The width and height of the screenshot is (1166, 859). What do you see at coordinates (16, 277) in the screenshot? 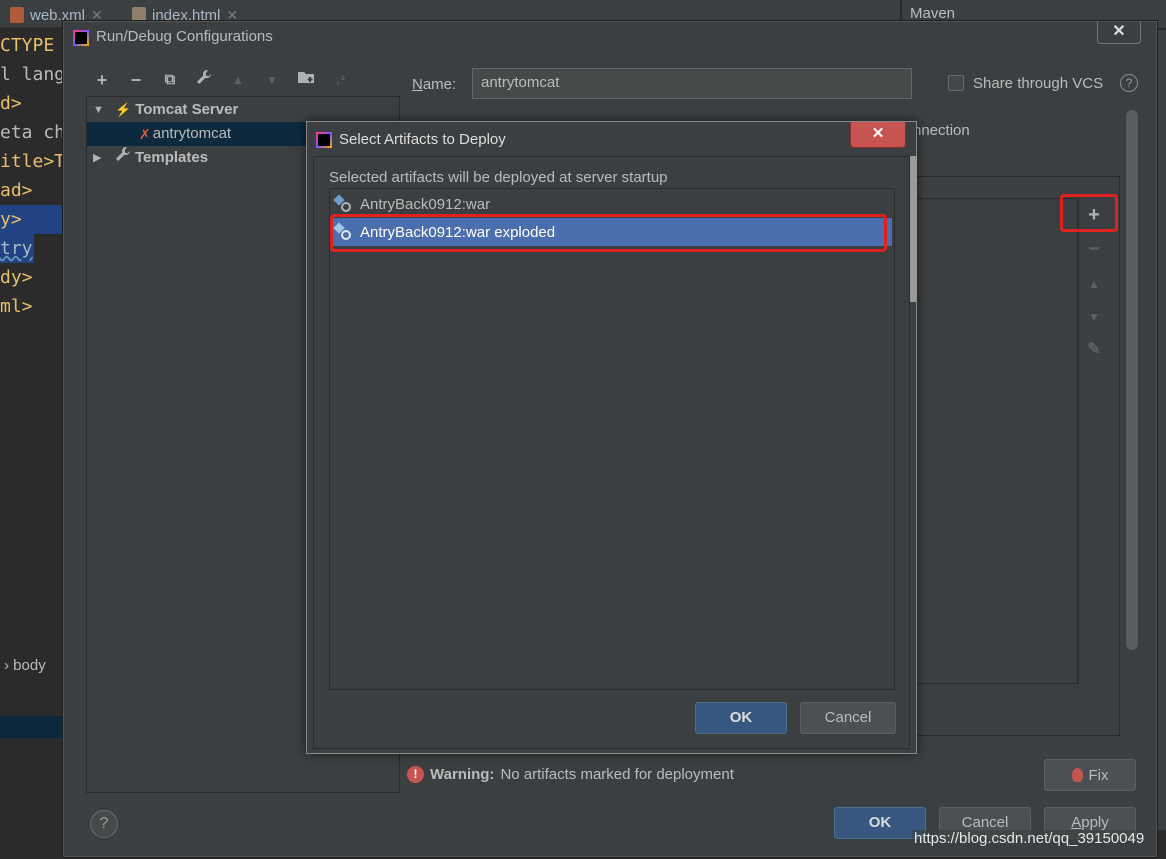
I see `code-line: dy>` at bounding box center [16, 277].